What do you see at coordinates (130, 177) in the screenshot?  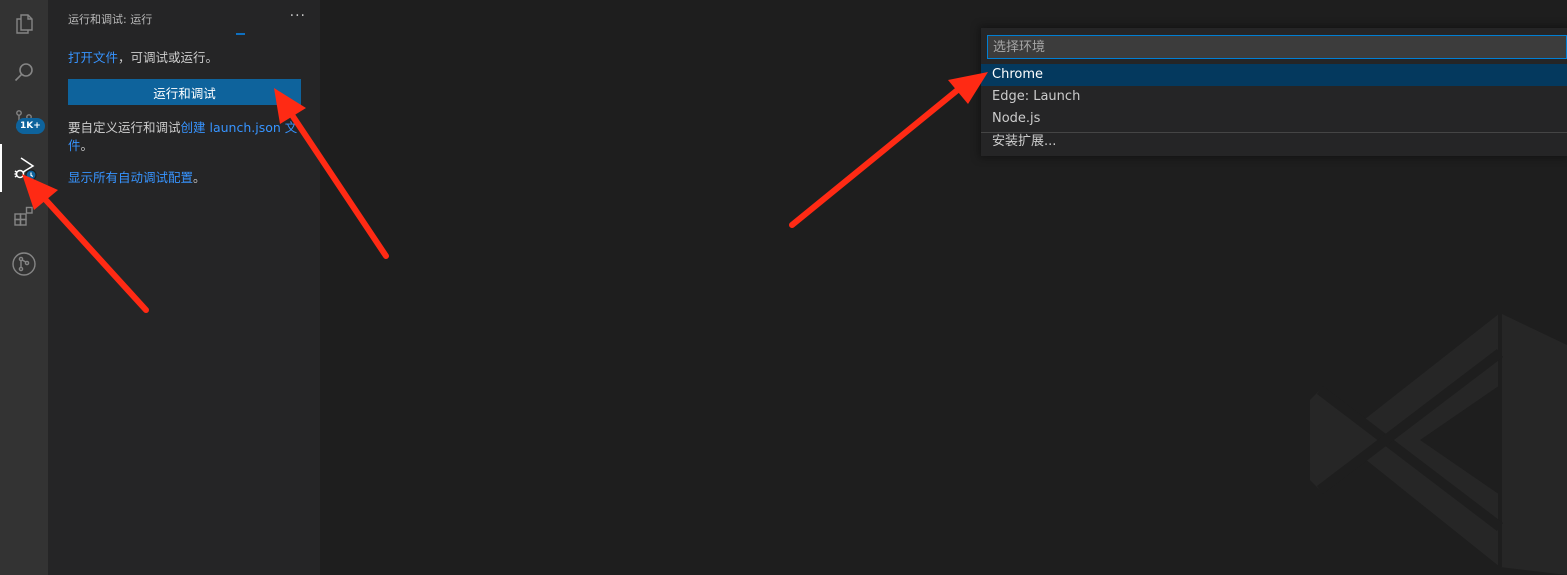 I see `show-all-configs-link: 显示所有自动调试配置` at bounding box center [130, 177].